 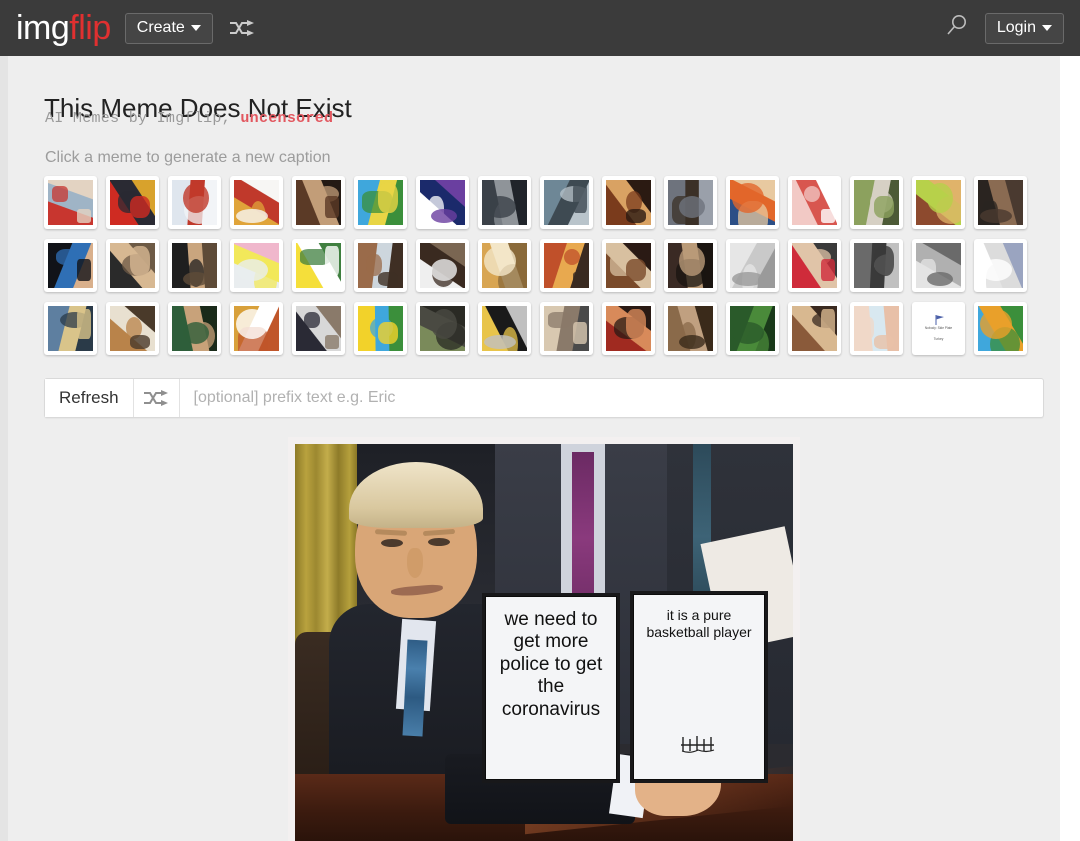 I want to click on shuffle-button, so click(x=156, y=398).